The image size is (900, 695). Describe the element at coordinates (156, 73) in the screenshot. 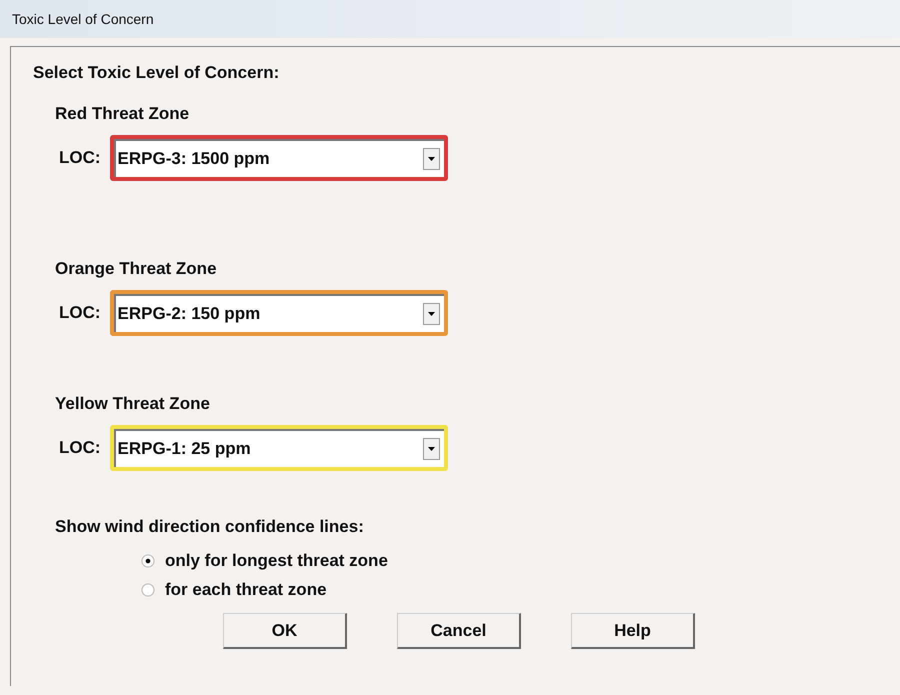

I see `dialog-heading: Select Toxic Level of Concern:` at that location.